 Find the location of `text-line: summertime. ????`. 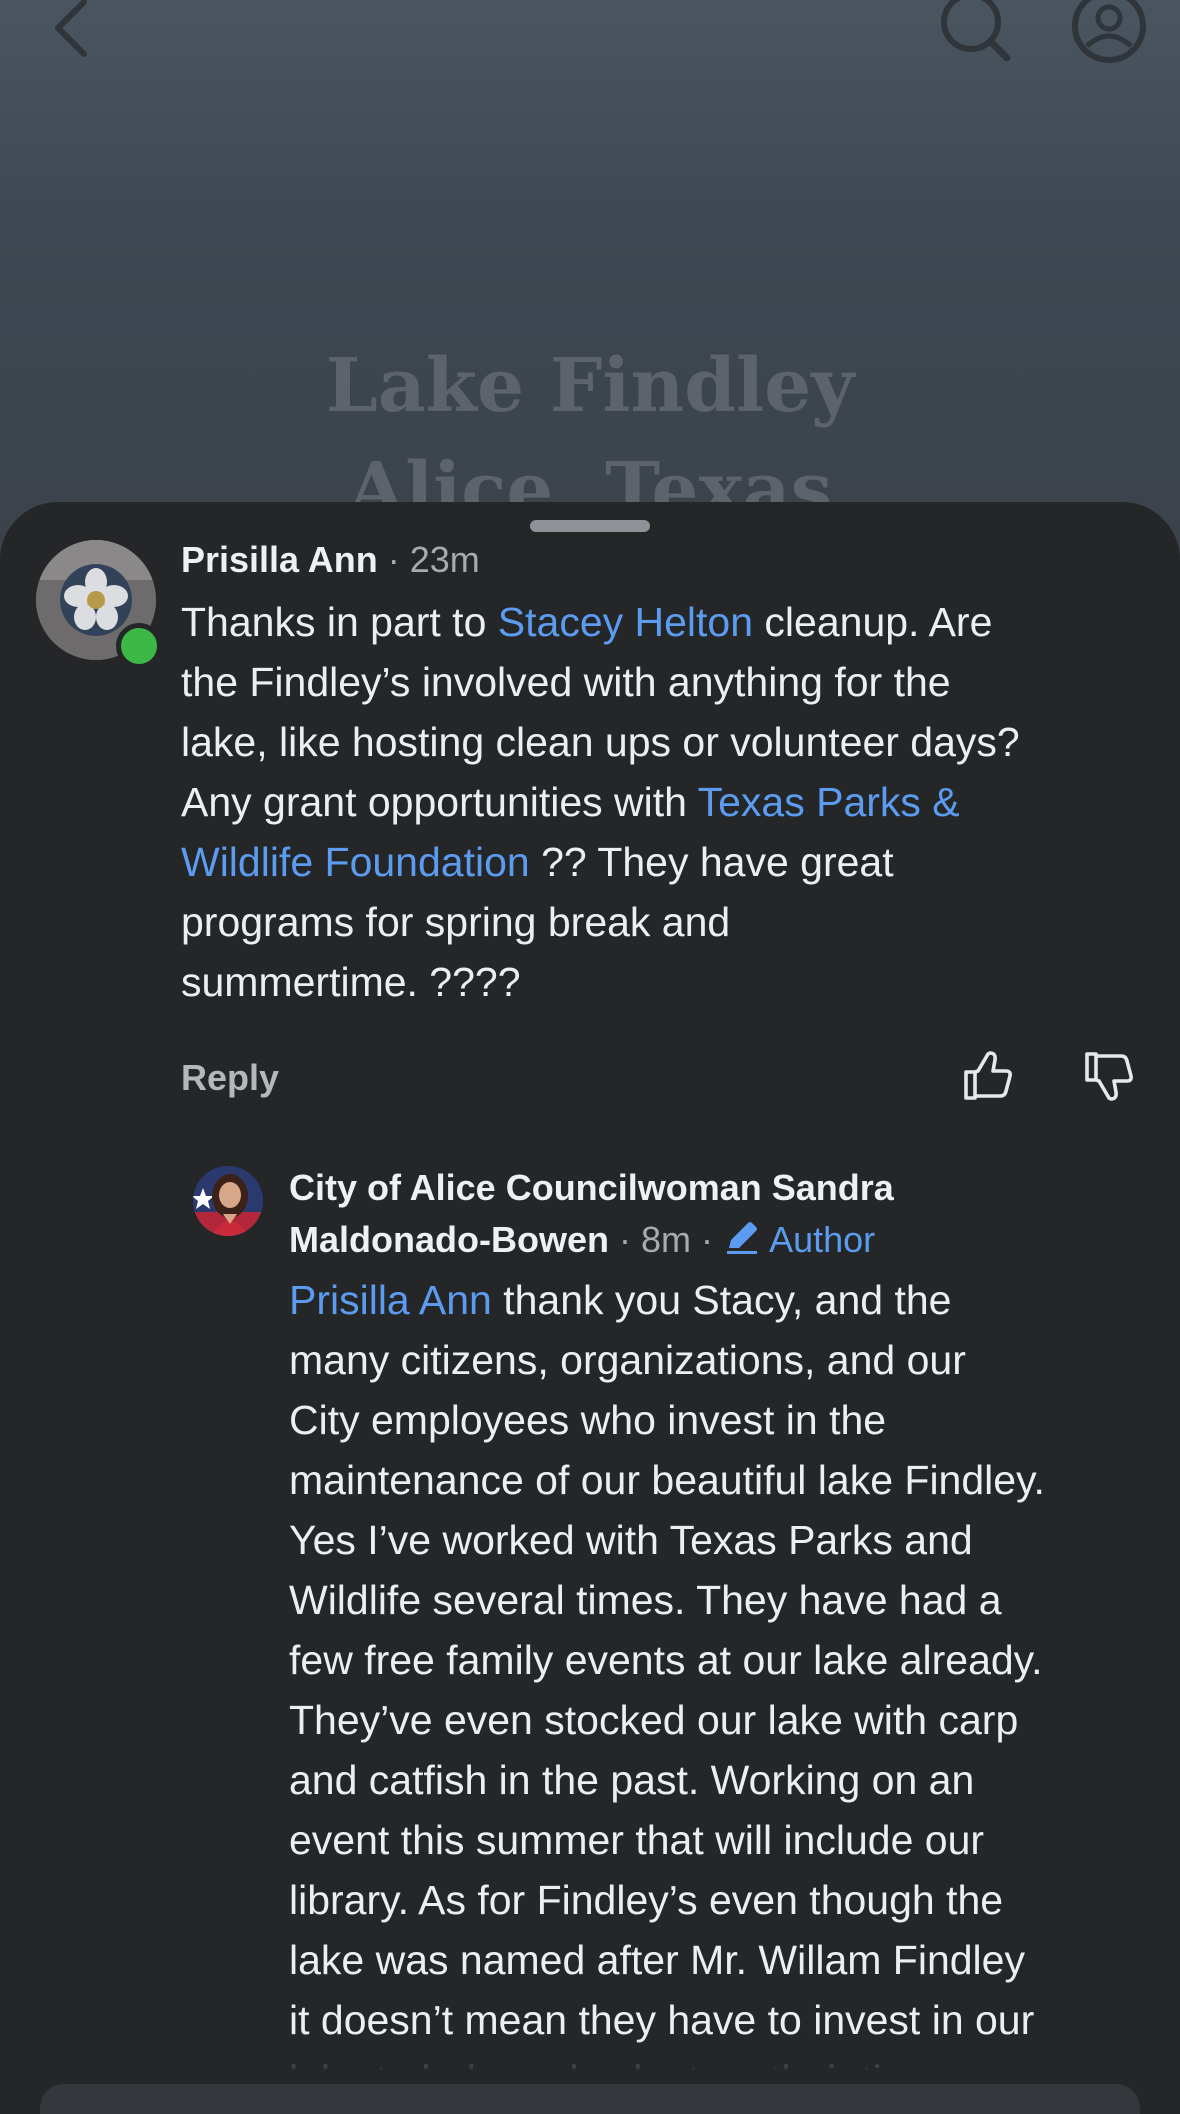

text-line: summertime. ???? is located at coordinates (600, 982).